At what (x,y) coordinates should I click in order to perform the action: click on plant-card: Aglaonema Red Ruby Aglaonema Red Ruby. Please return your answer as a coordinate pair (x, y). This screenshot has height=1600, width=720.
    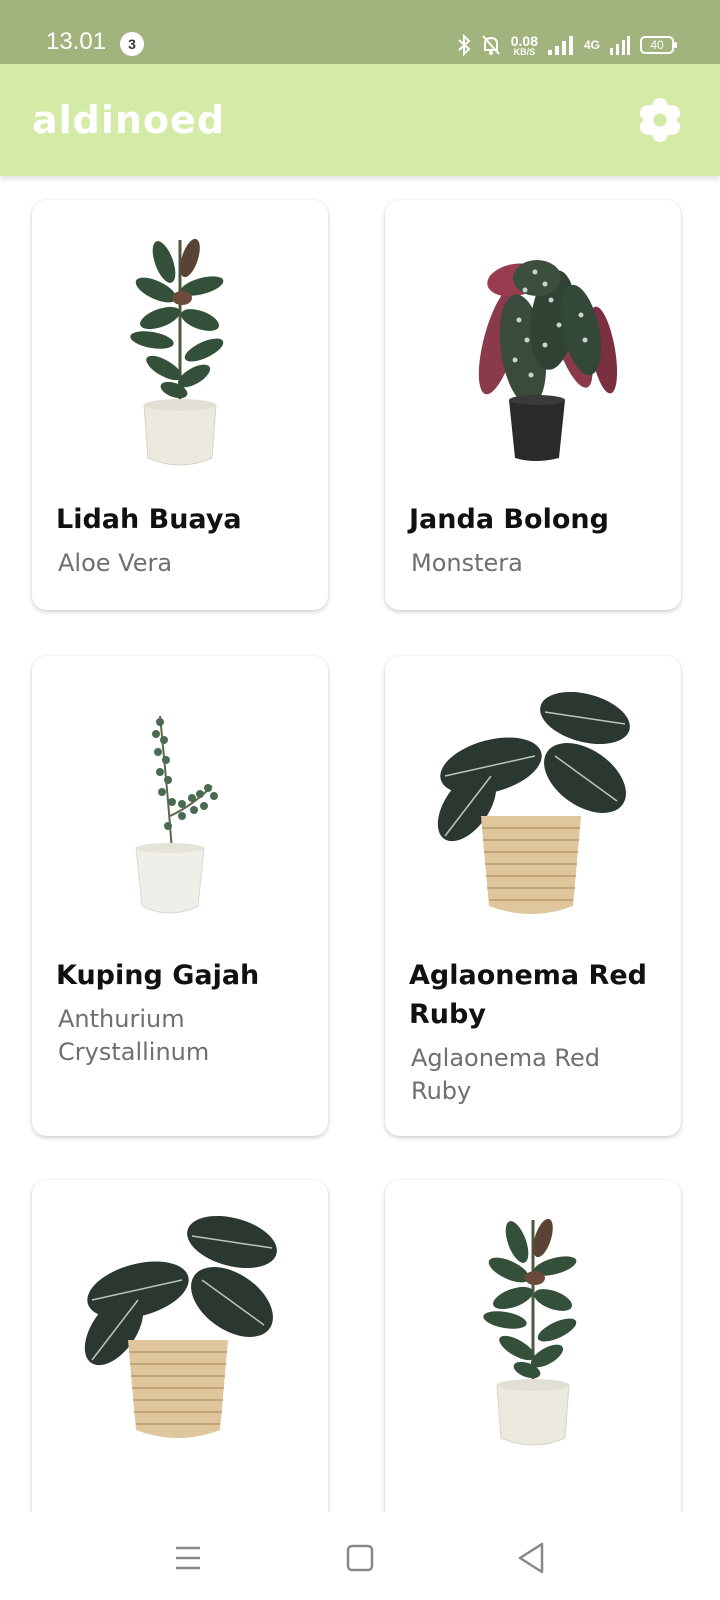
    Looking at the image, I should click on (533, 896).